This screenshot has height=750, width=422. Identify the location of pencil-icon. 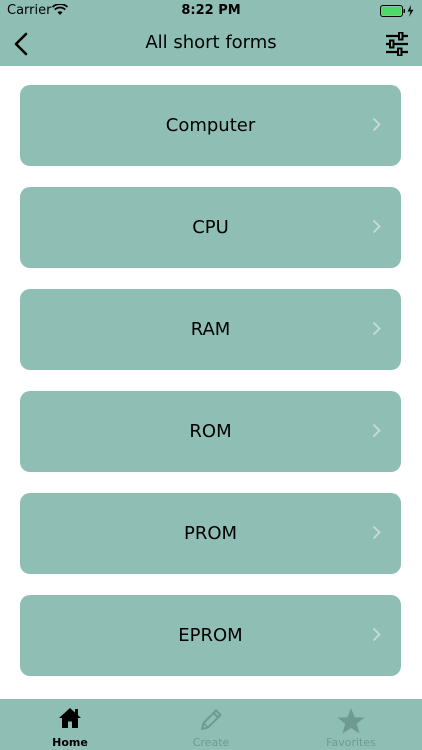
(211, 719).